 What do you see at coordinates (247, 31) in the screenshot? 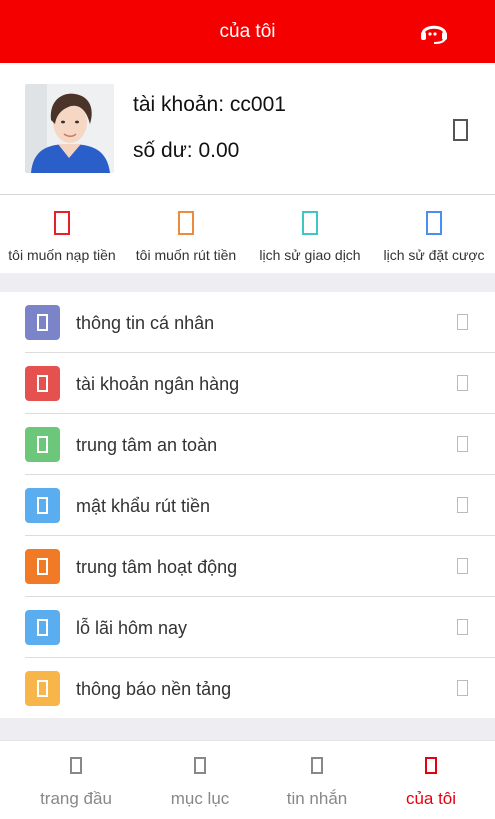
I see `app-header: của tôi` at bounding box center [247, 31].